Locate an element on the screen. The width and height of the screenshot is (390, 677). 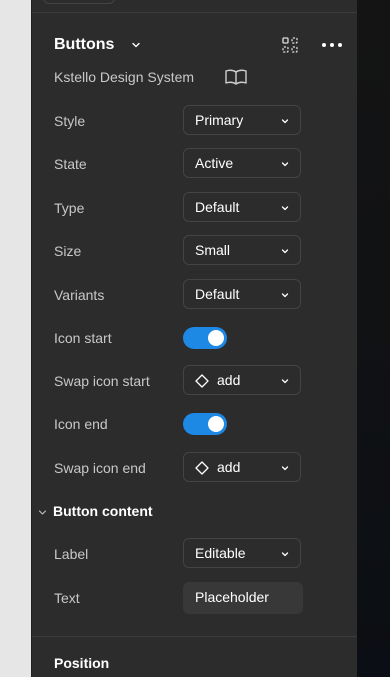
property-label: Text is located at coordinates (67, 598).